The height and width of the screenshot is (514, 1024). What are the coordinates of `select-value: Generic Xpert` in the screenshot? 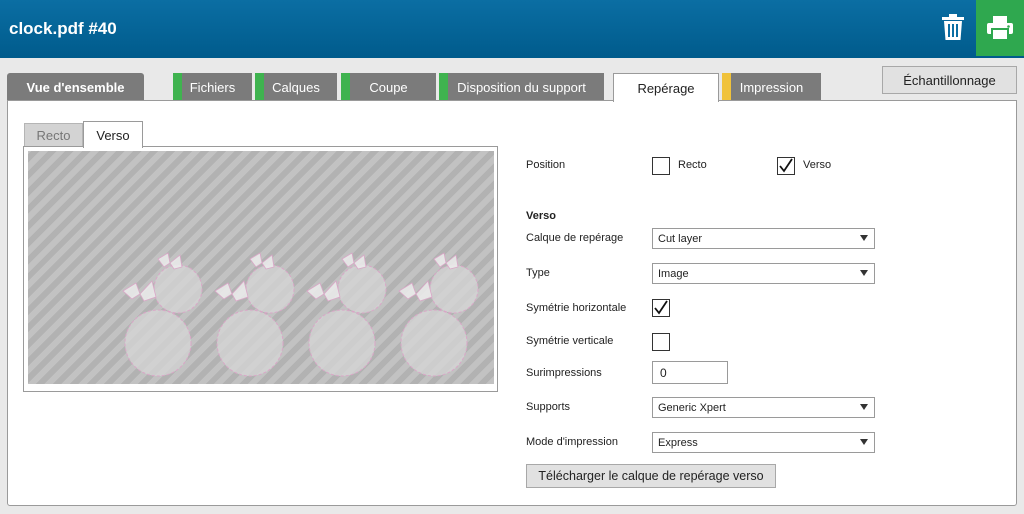 It's located at (692, 407).